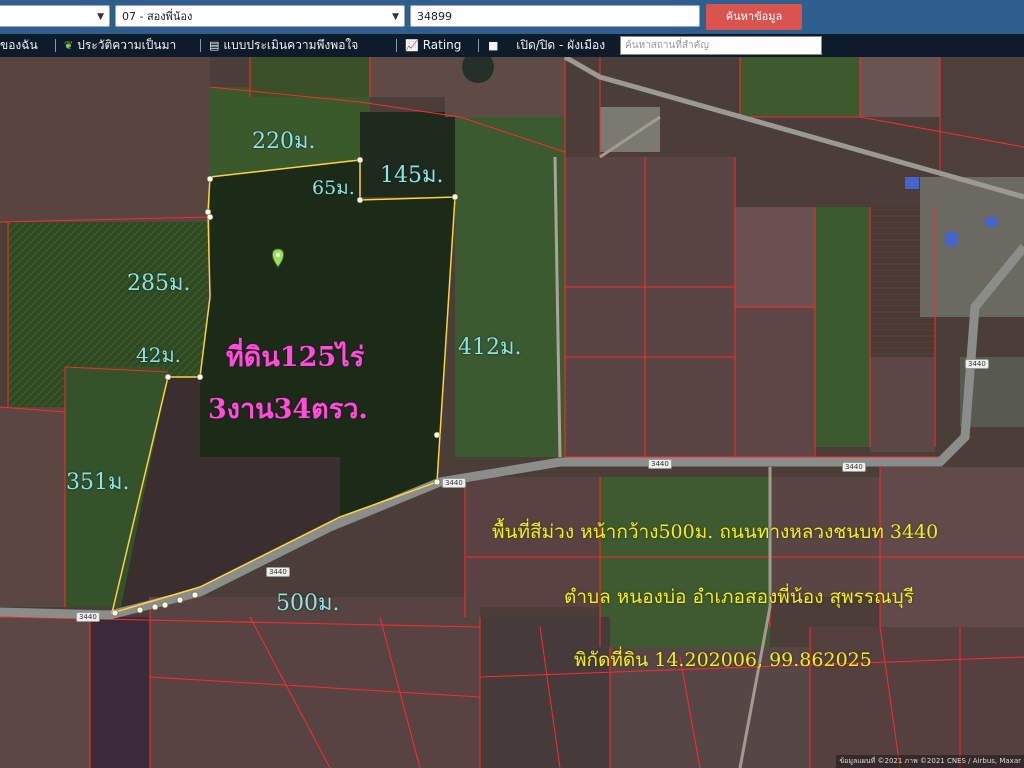 Image resolution: width=1024 pixels, height=768 pixels. What do you see at coordinates (721, 45) in the screenshot?
I see `place-search-input: ค้นหาสถานที่สำคัญ` at bounding box center [721, 45].